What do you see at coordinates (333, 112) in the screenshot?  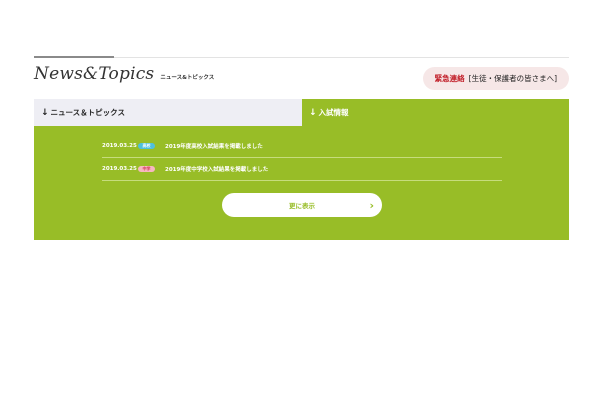 I see `tab-label: 入試情報` at bounding box center [333, 112].